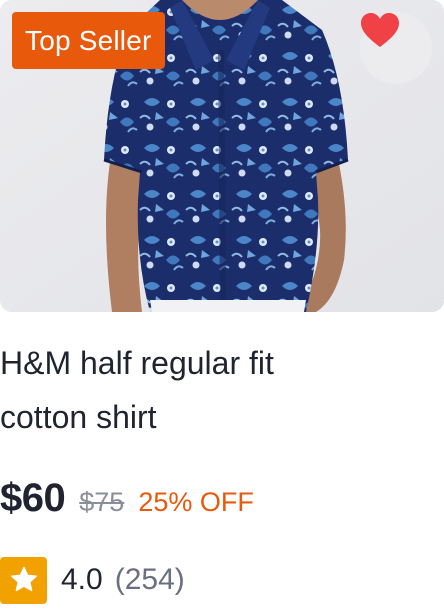  I want to click on price-row: $60 $75 25% OFF, so click(127, 502).